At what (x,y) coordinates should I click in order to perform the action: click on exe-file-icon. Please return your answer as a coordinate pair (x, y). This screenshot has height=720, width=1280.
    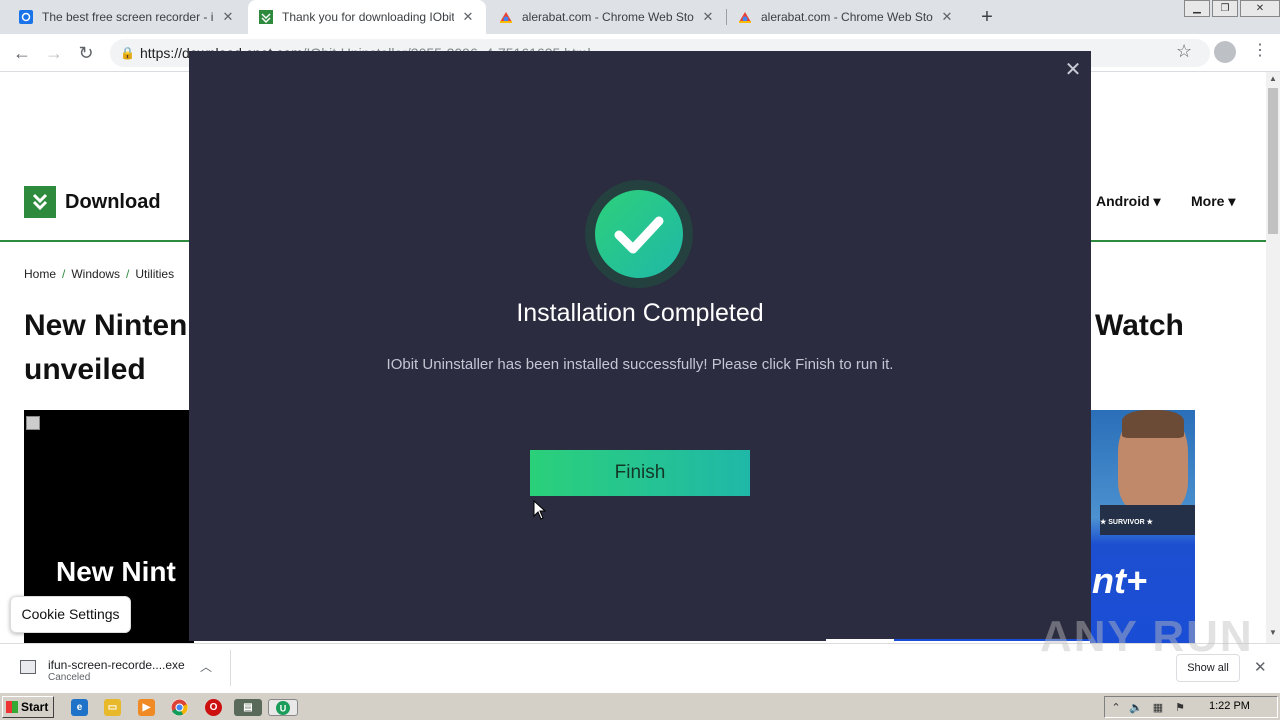
    Looking at the image, I should click on (28, 667).